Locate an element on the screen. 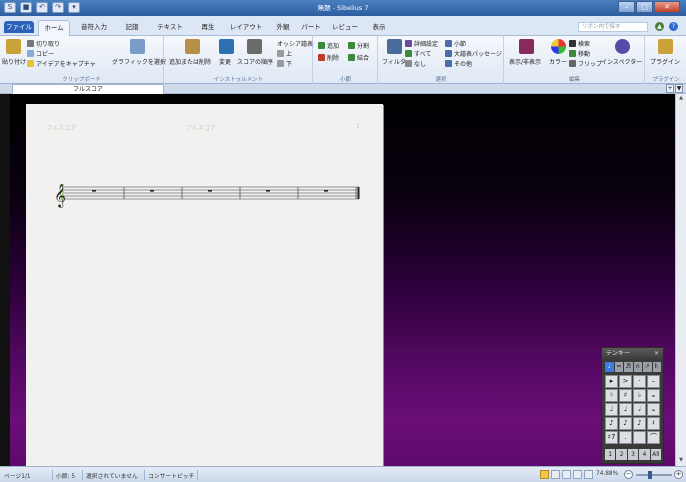  select-graphic-button: グラフィックを選択 is located at coordinates (139, 61).